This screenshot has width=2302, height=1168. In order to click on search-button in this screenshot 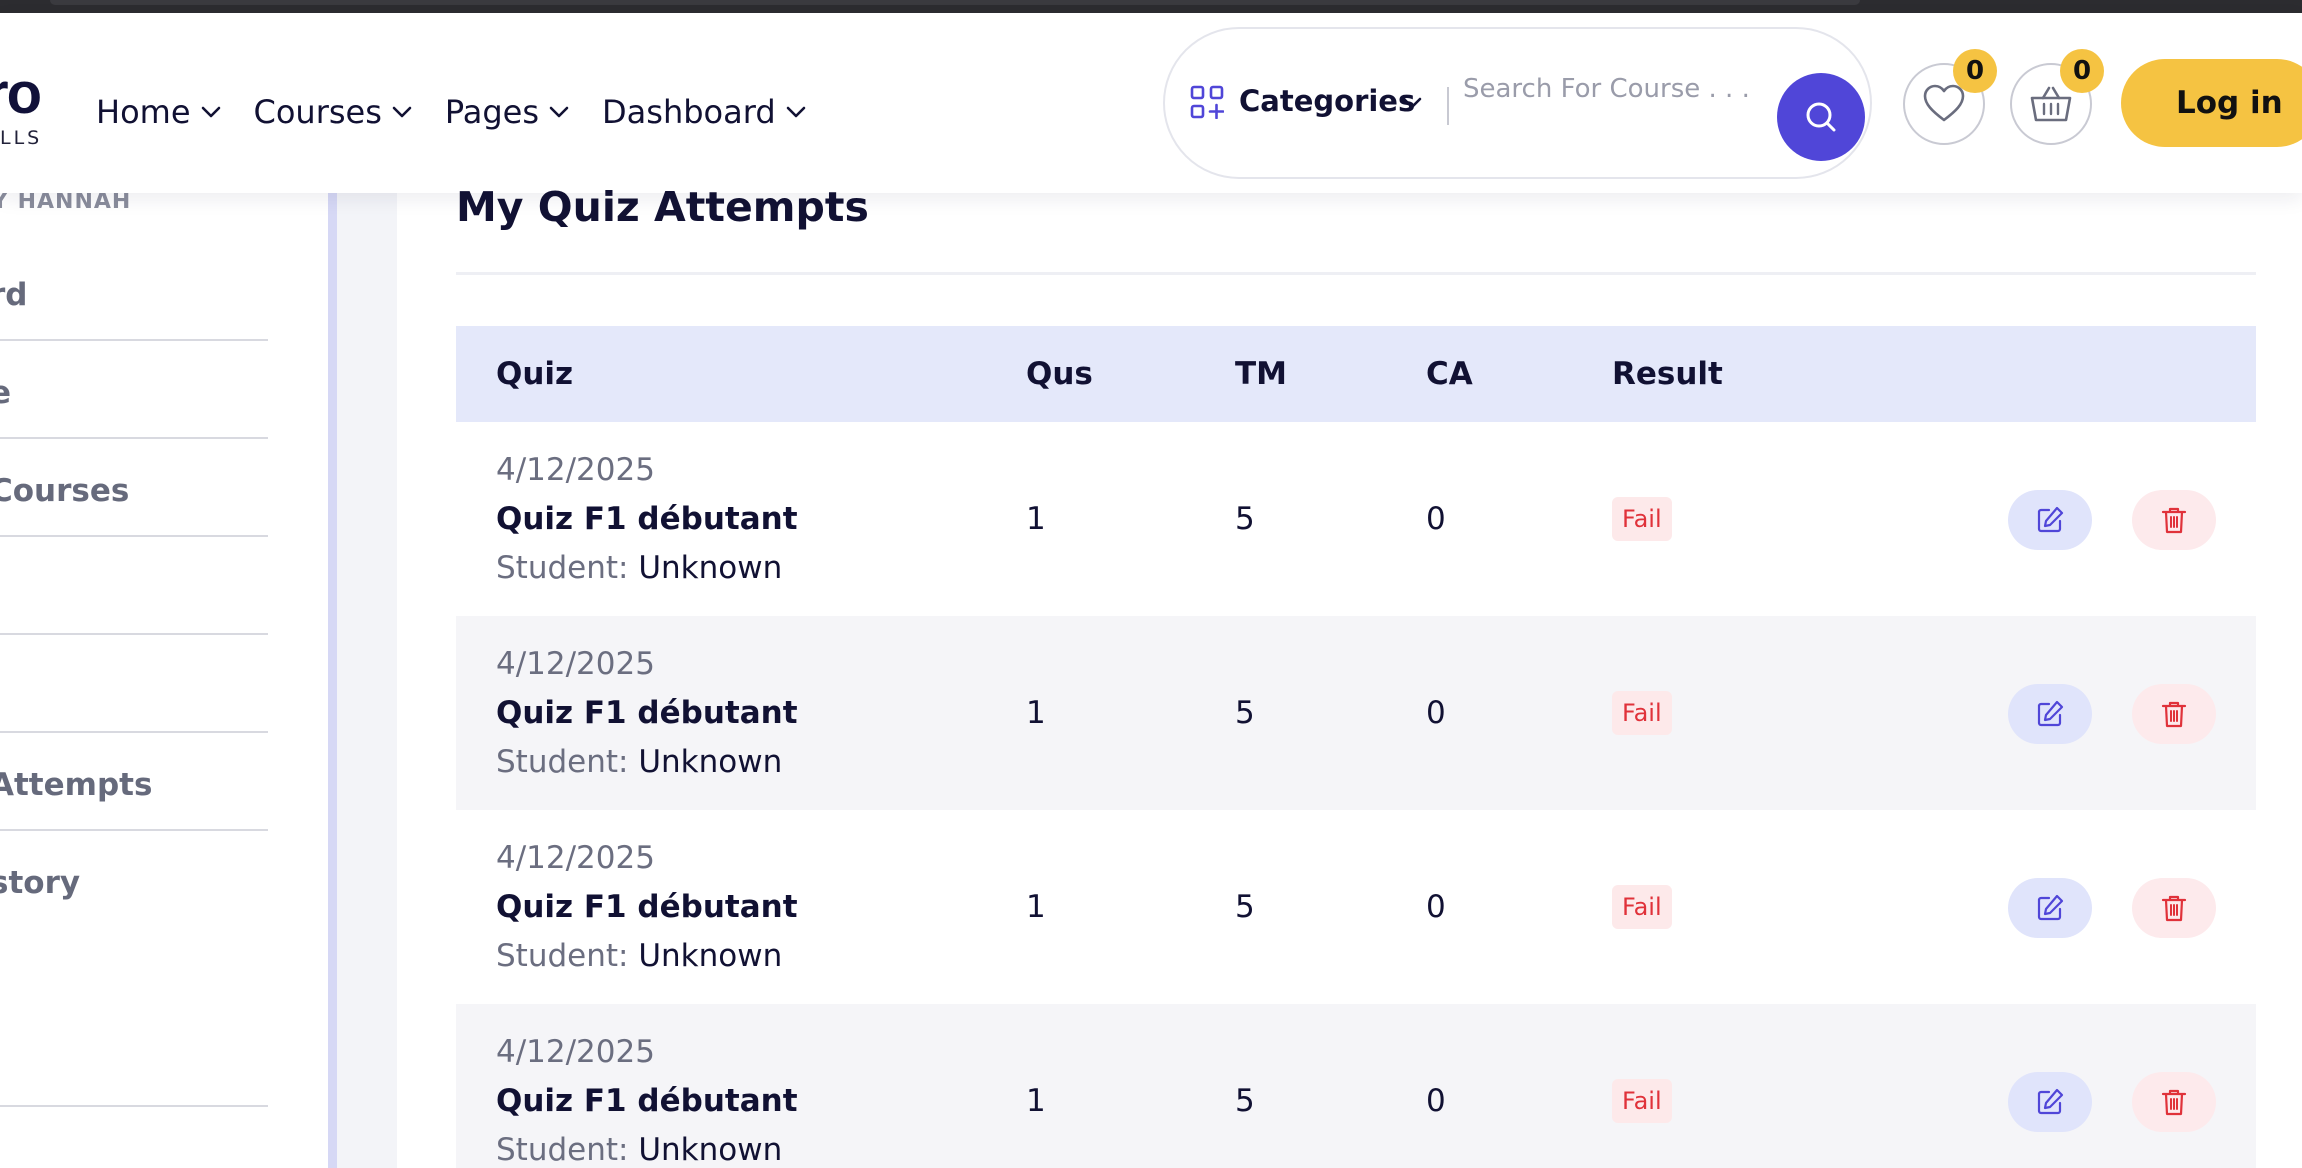, I will do `click(1821, 117)`.